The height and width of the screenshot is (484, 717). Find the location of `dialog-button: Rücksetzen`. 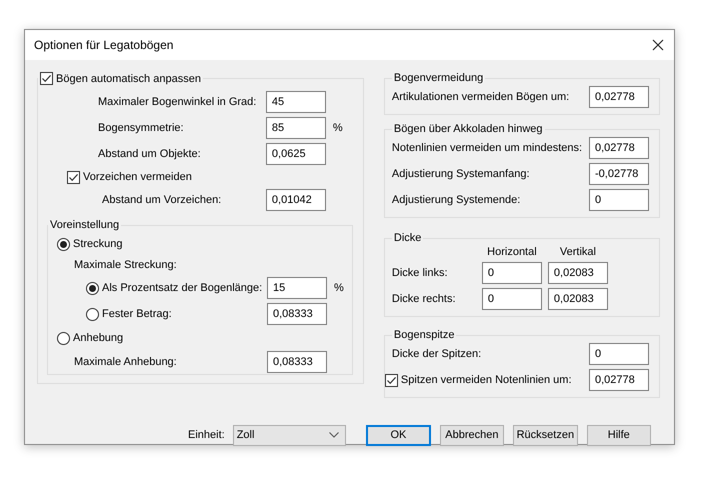

dialog-button: Rücksetzen is located at coordinates (545, 435).